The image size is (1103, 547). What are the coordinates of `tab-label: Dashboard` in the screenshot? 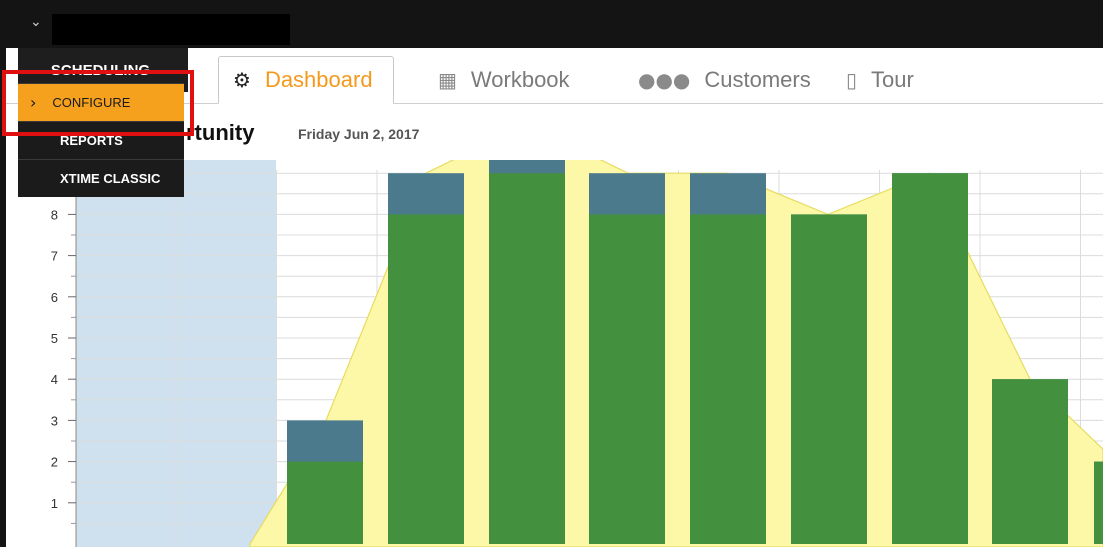 It's located at (318, 79).